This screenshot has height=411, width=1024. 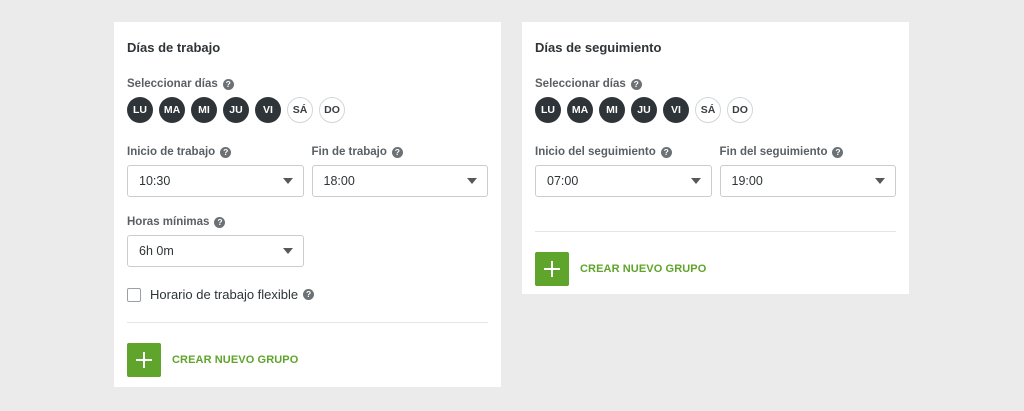 What do you see at coordinates (747, 181) in the screenshot?
I see `tracking-end-value: 19:00` at bounding box center [747, 181].